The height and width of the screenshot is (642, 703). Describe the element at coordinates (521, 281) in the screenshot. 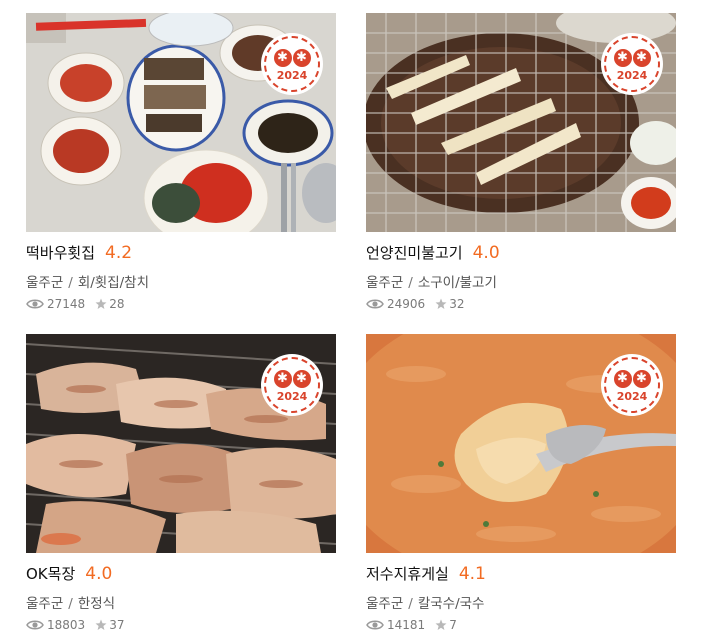

I see `restaurant-meta: 울주군 / 소구이/불고기` at that location.